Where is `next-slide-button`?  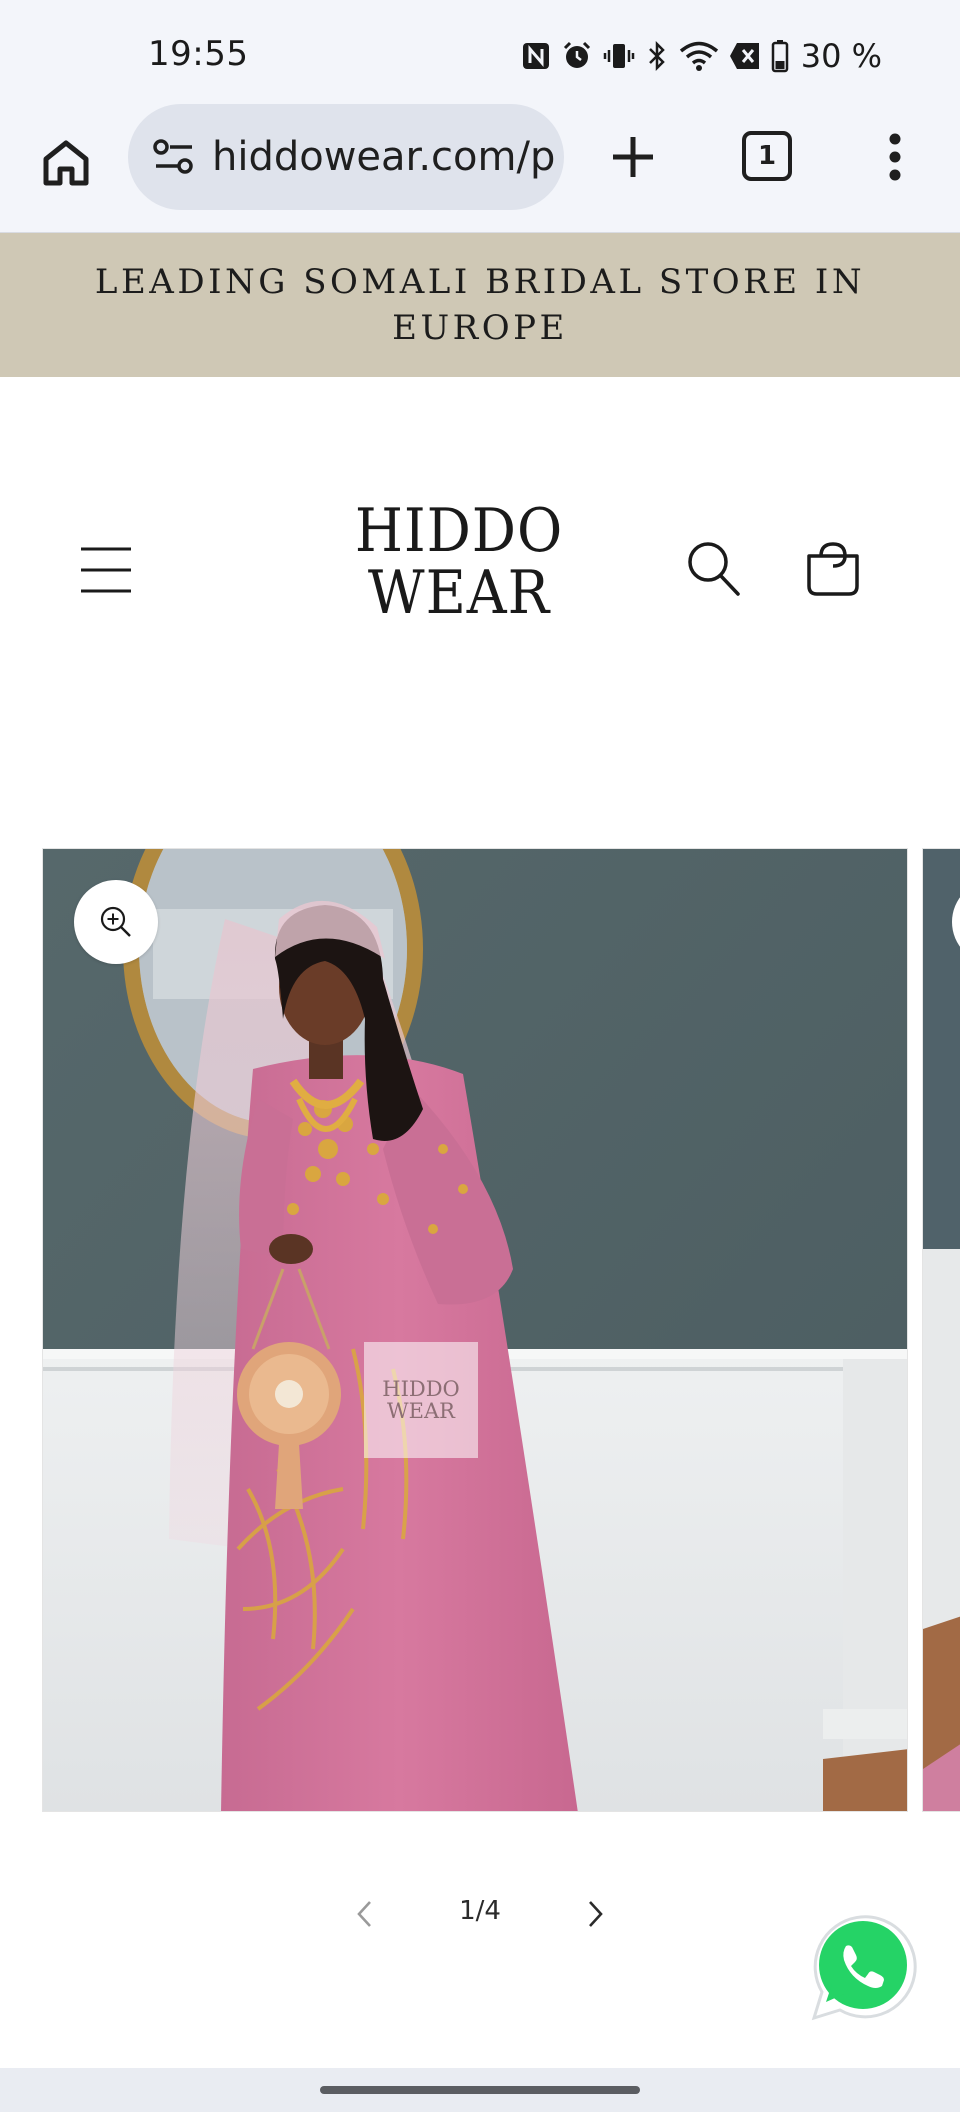 next-slide-button is located at coordinates (596, 1914).